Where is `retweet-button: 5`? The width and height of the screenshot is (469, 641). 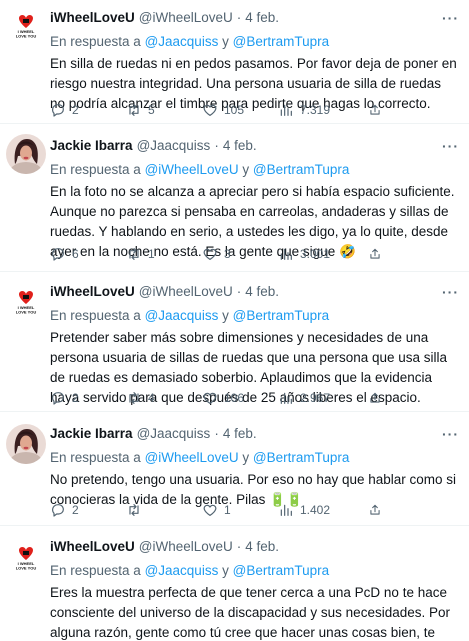 retweet-button: 5 is located at coordinates (164, 110).